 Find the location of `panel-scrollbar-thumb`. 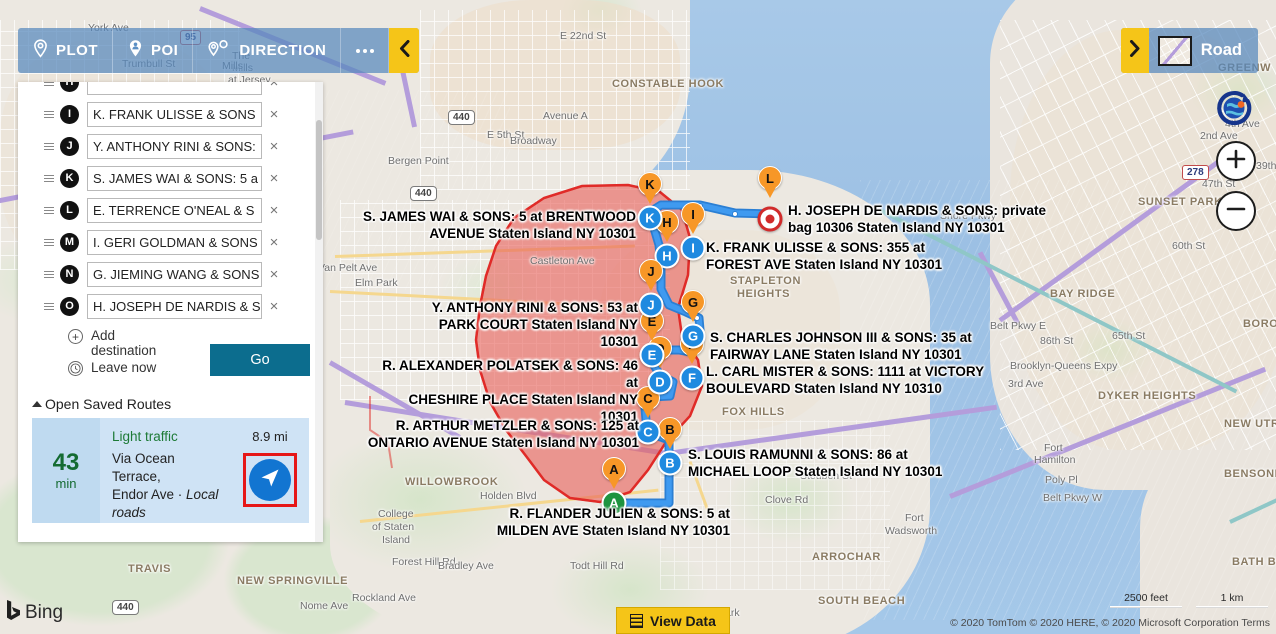

panel-scrollbar-thumb is located at coordinates (319, 180).